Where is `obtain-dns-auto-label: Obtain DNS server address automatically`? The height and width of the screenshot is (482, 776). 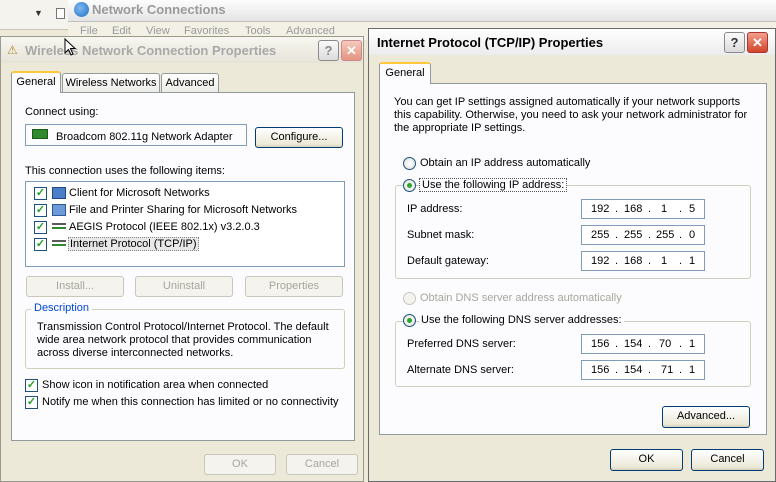
obtain-dns-auto-label: Obtain DNS server address automatically is located at coordinates (521, 298).